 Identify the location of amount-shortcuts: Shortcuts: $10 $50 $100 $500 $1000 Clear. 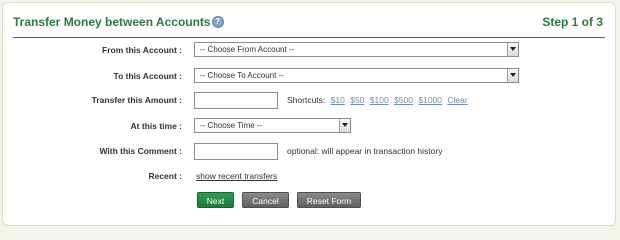
(377, 100).